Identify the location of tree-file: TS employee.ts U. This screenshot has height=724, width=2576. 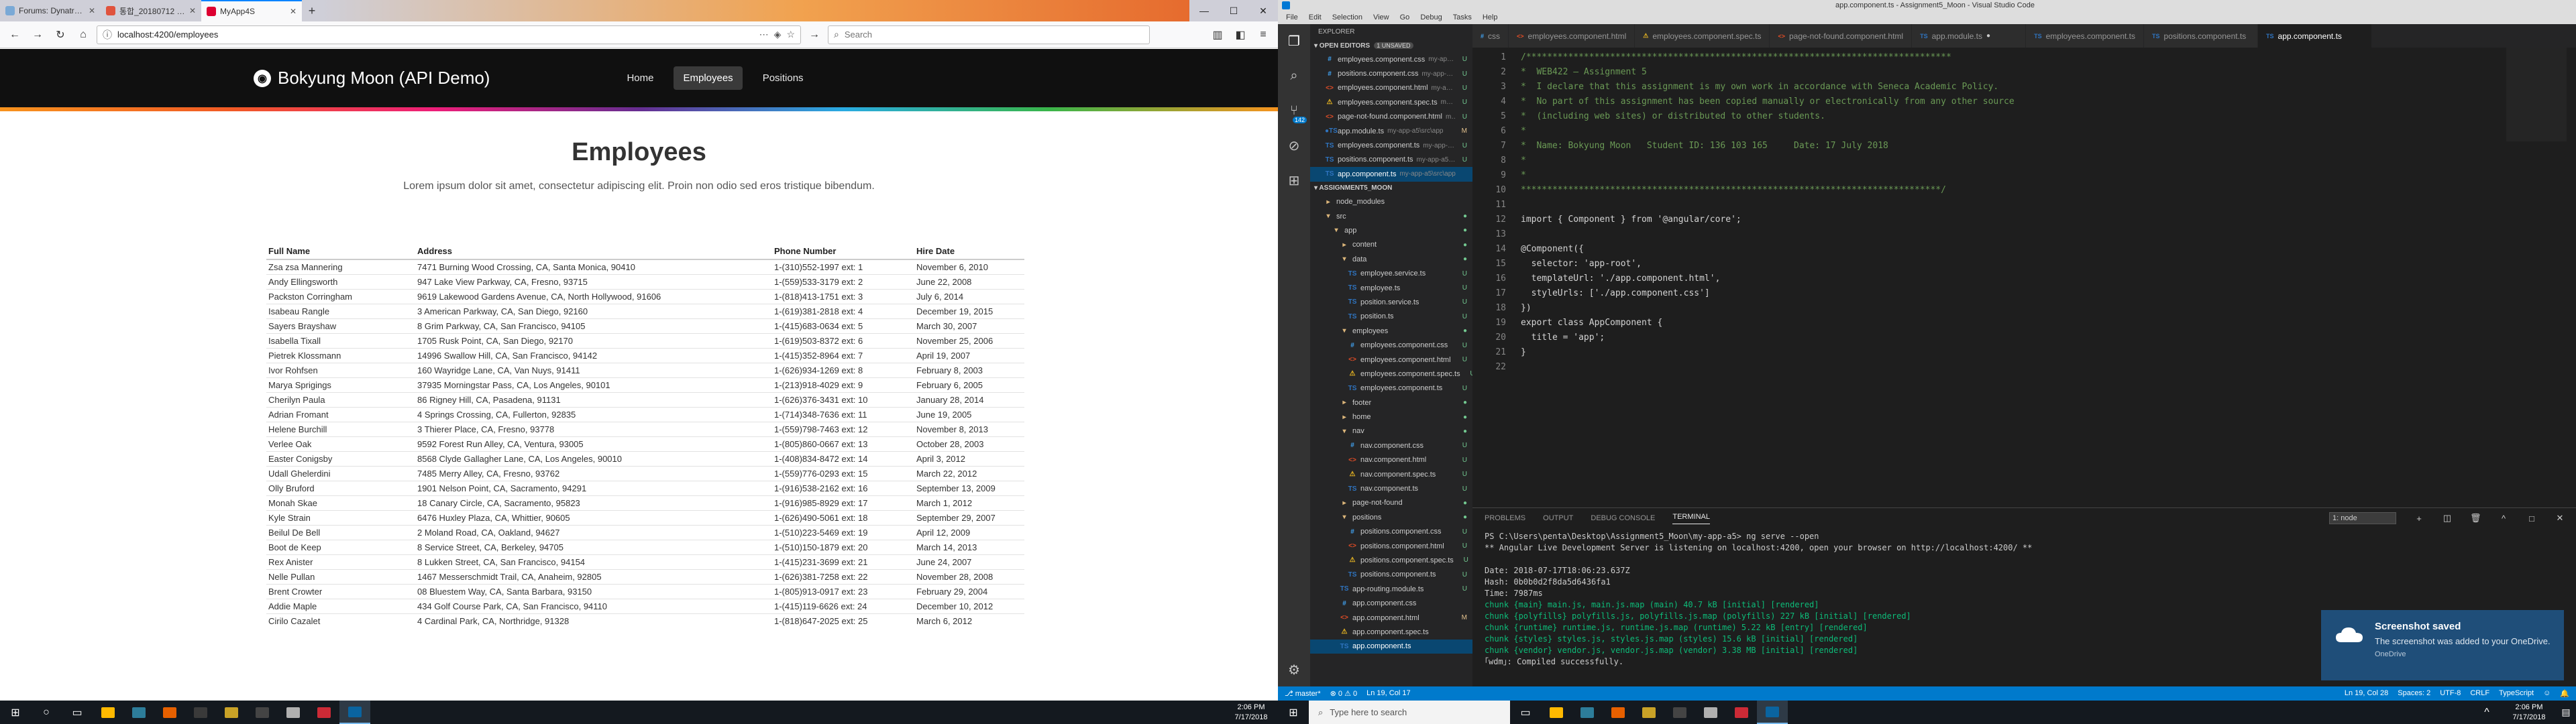
(1391, 288).